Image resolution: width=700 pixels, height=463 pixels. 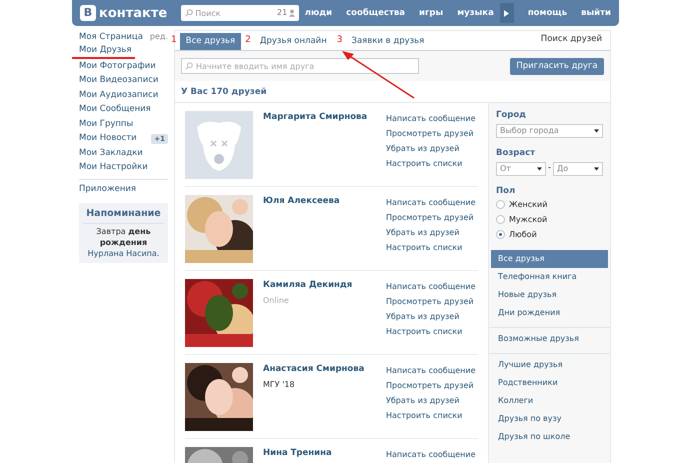 What do you see at coordinates (118, 95) in the screenshot?
I see `sidebar-item: Мои Аудиозаписи` at bounding box center [118, 95].